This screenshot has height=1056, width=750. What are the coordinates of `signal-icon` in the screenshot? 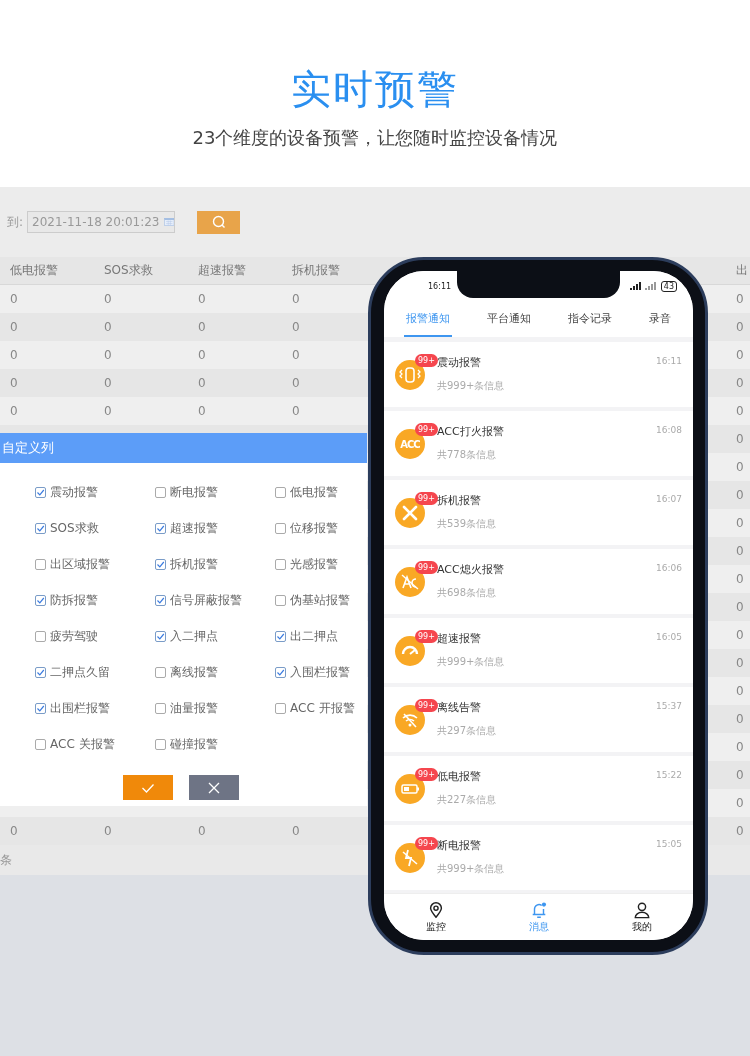 It's located at (643, 286).